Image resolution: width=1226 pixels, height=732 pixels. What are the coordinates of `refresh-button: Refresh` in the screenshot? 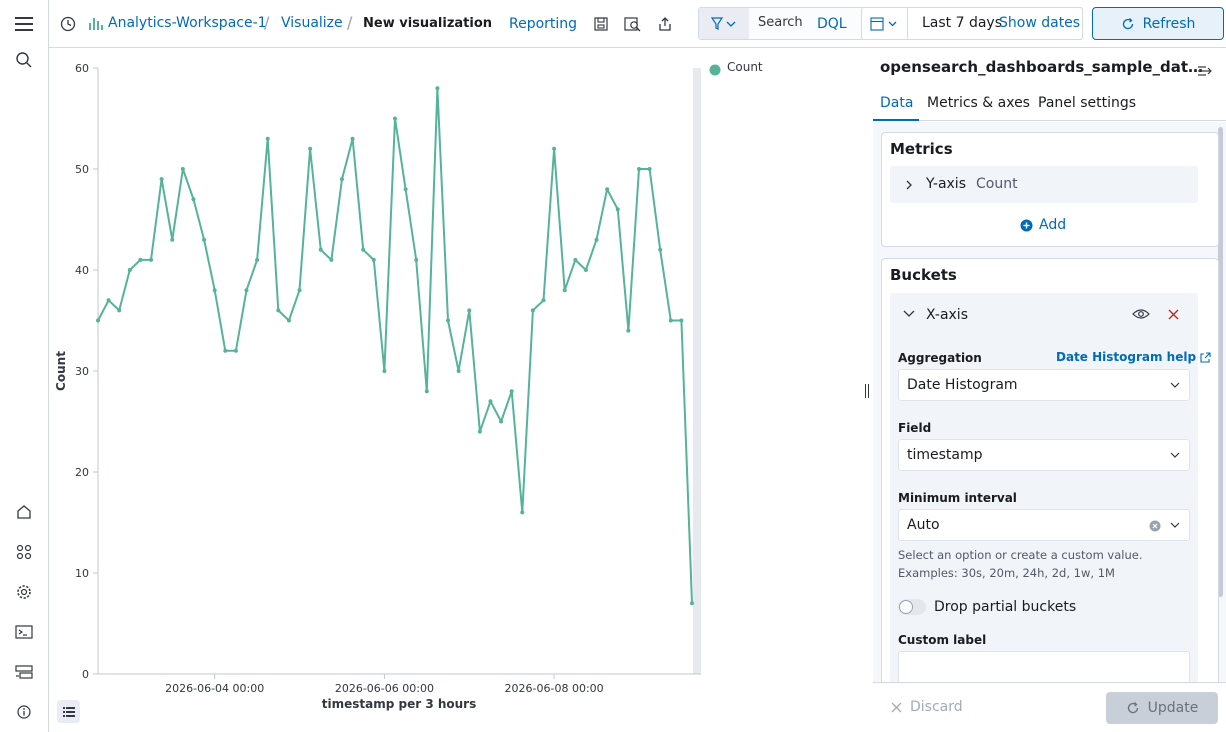 It's located at (1158, 23).